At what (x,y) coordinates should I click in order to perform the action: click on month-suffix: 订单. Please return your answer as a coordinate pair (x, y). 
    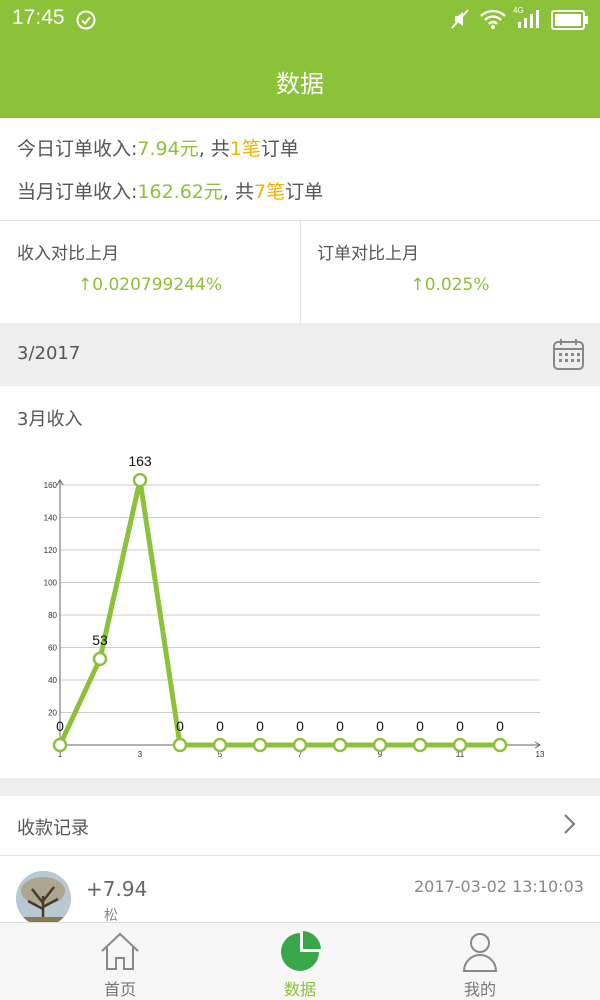
    Looking at the image, I should click on (304, 192).